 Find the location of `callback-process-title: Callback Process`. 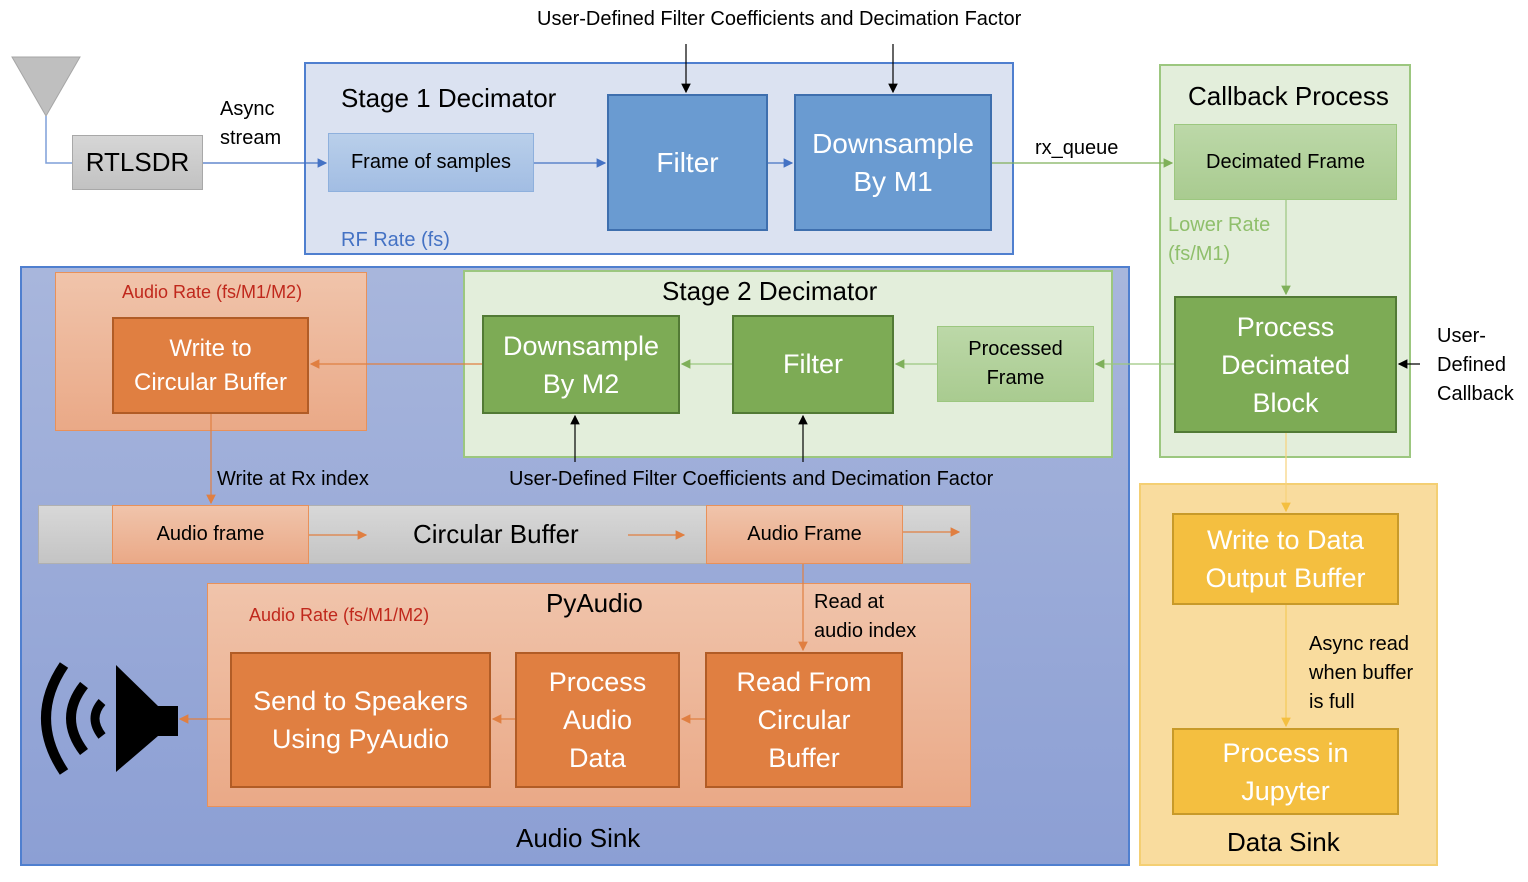

callback-process-title: Callback Process is located at coordinates (1288, 96).